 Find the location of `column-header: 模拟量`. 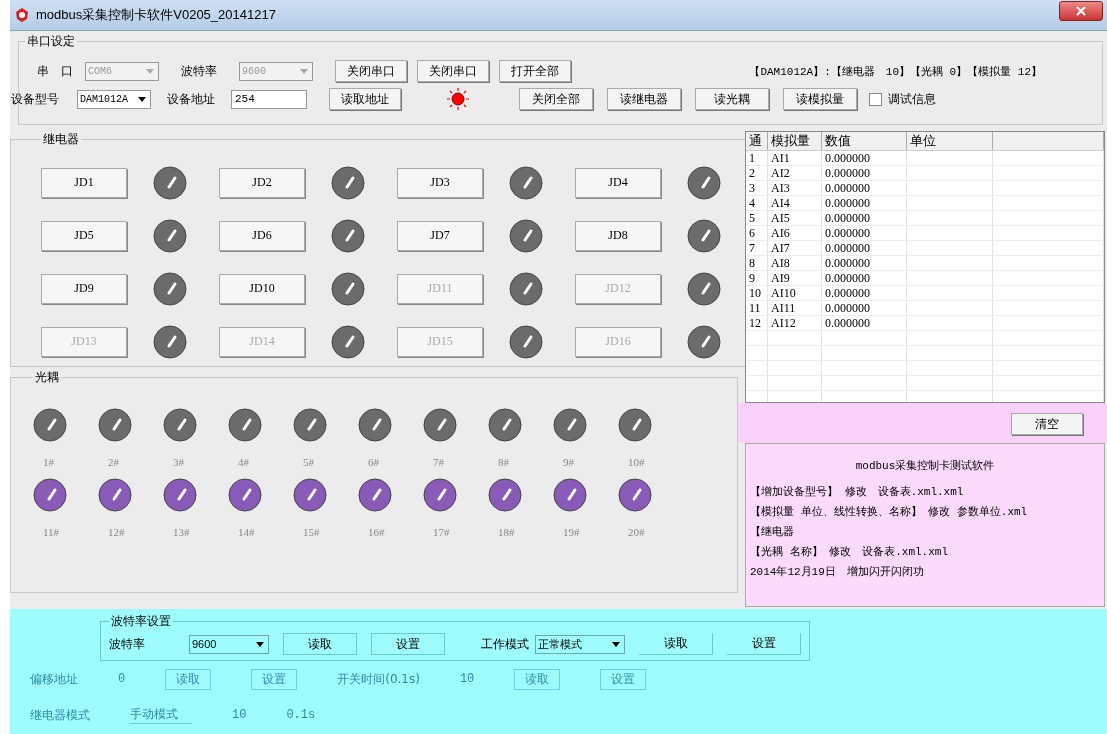

column-header: 模拟量 is located at coordinates (795, 141).